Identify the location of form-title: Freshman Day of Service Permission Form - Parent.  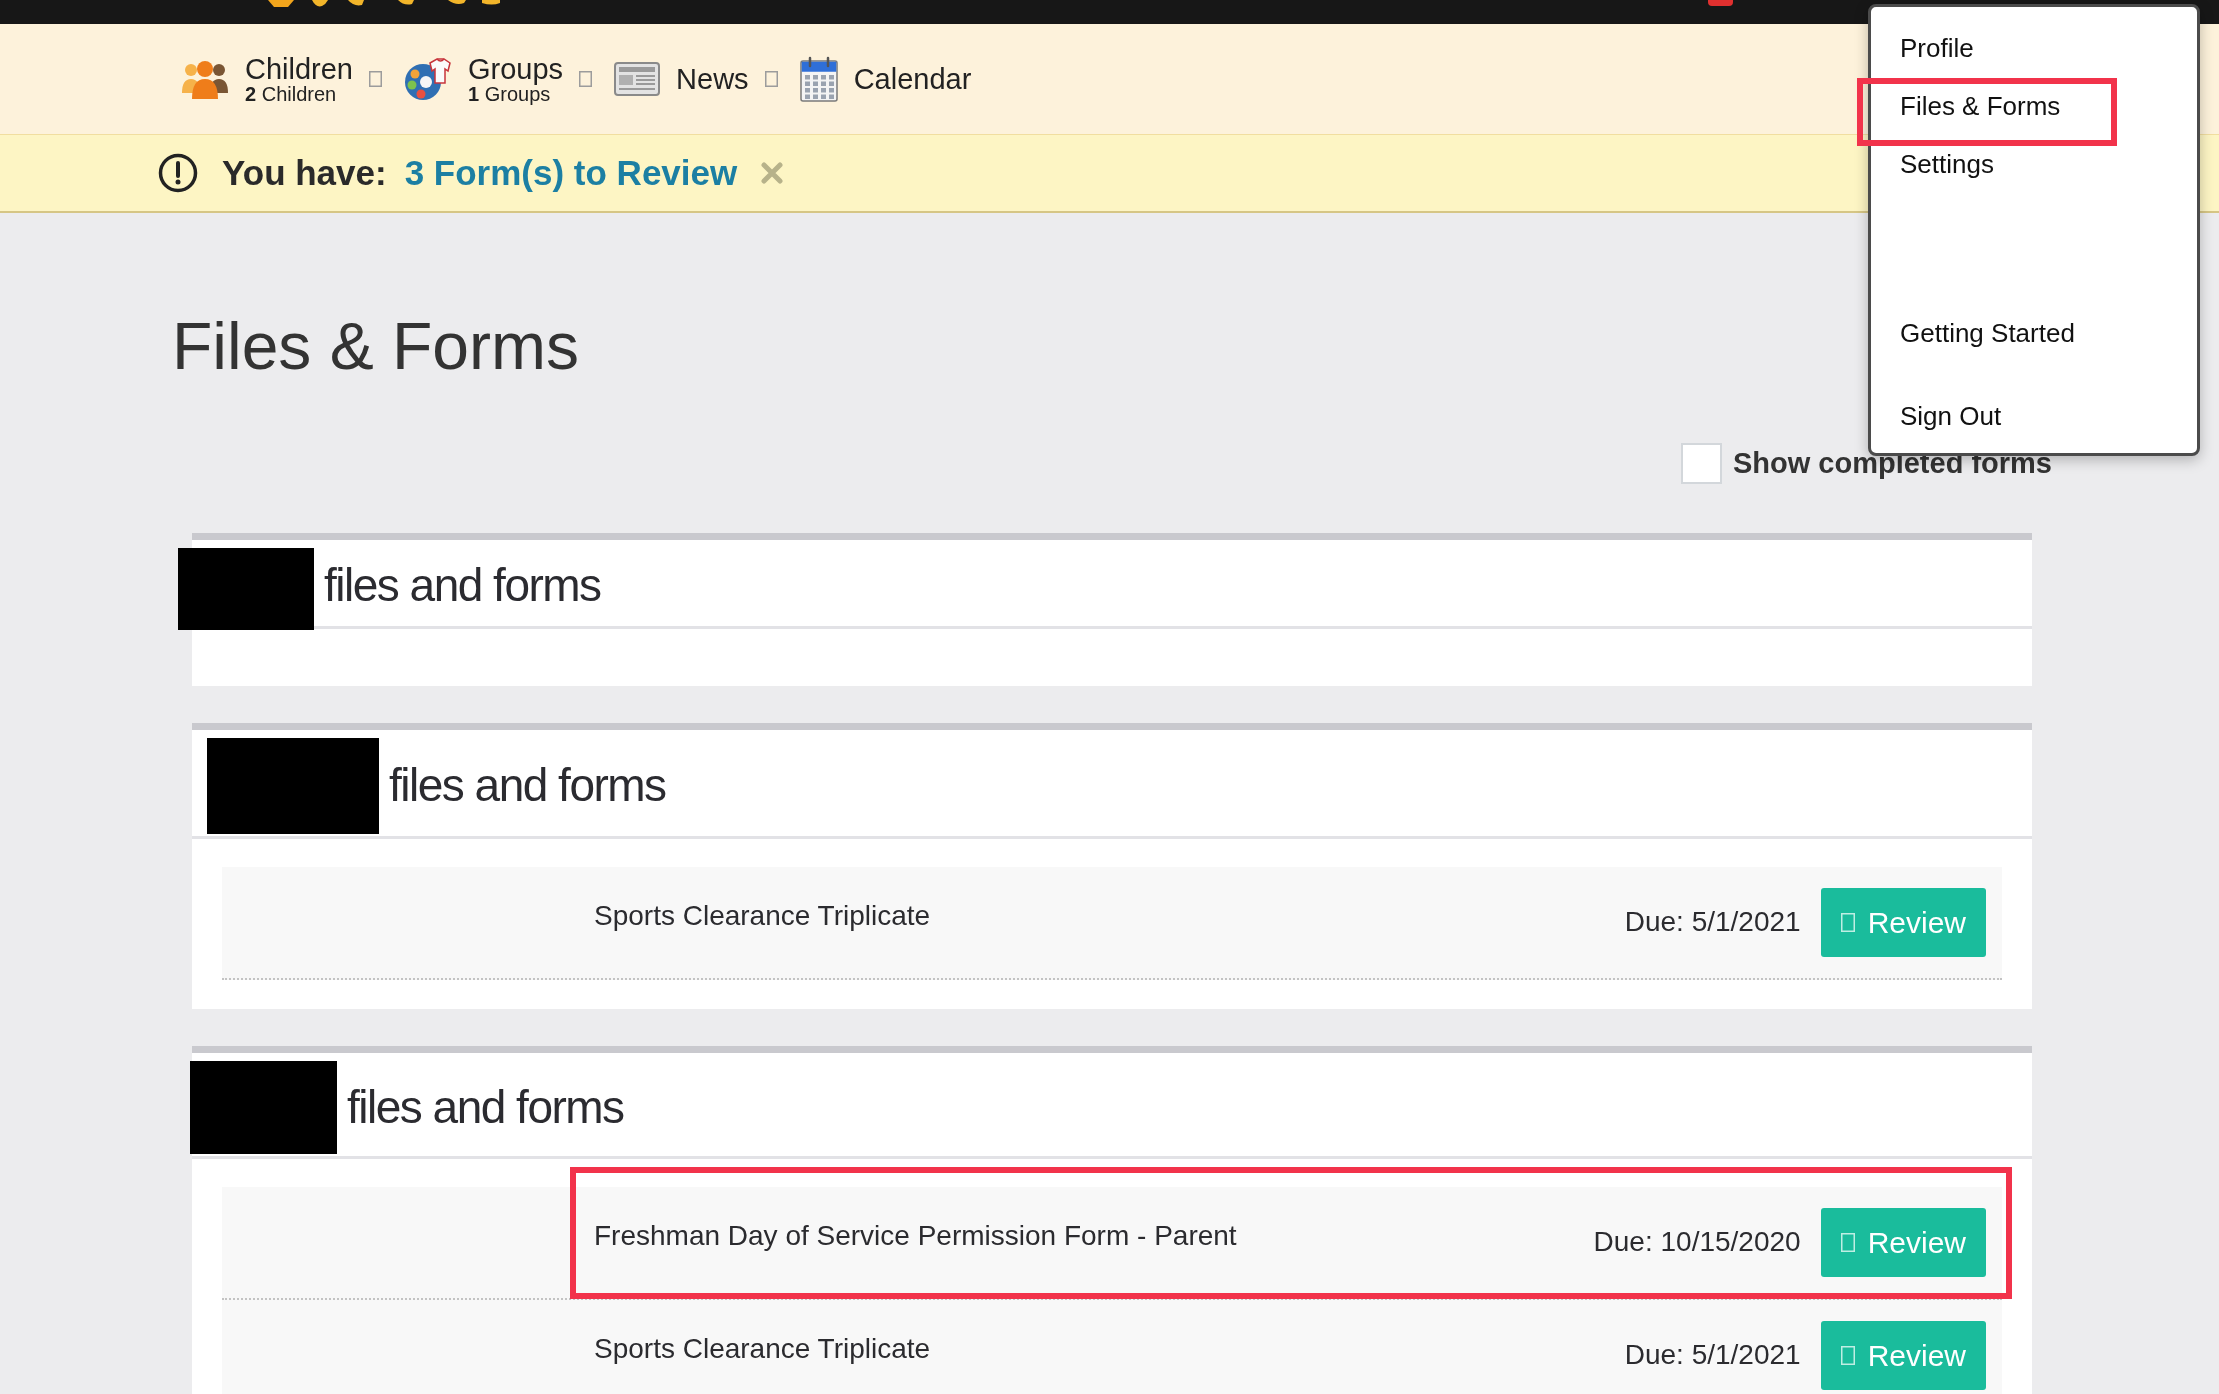
(915, 1235).